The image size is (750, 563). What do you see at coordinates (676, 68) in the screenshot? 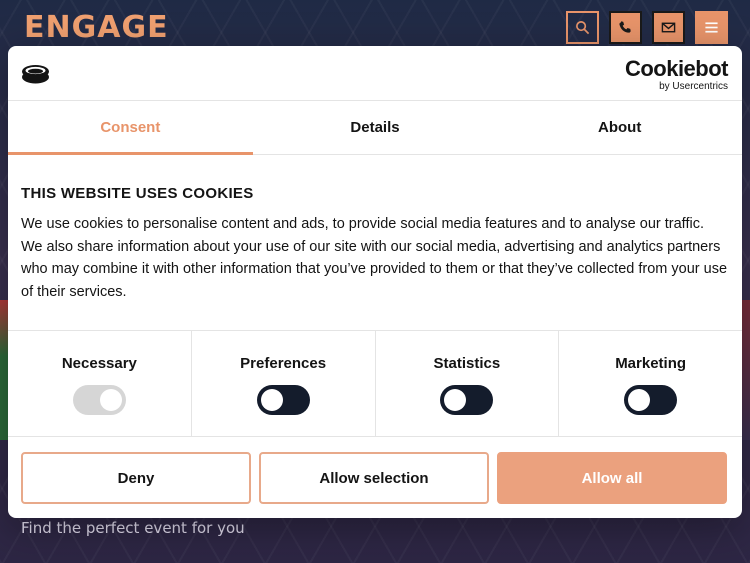
I see `cookiebot-name: Cookiebot` at bounding box center [676, 68].